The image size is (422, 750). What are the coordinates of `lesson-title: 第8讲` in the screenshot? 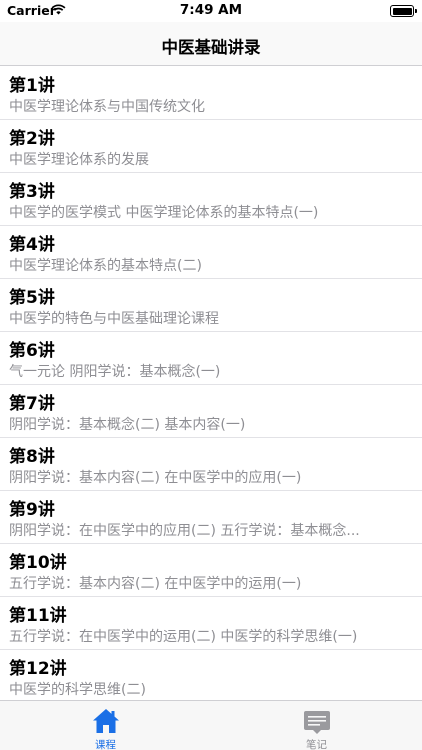 It's located at (32, 457).